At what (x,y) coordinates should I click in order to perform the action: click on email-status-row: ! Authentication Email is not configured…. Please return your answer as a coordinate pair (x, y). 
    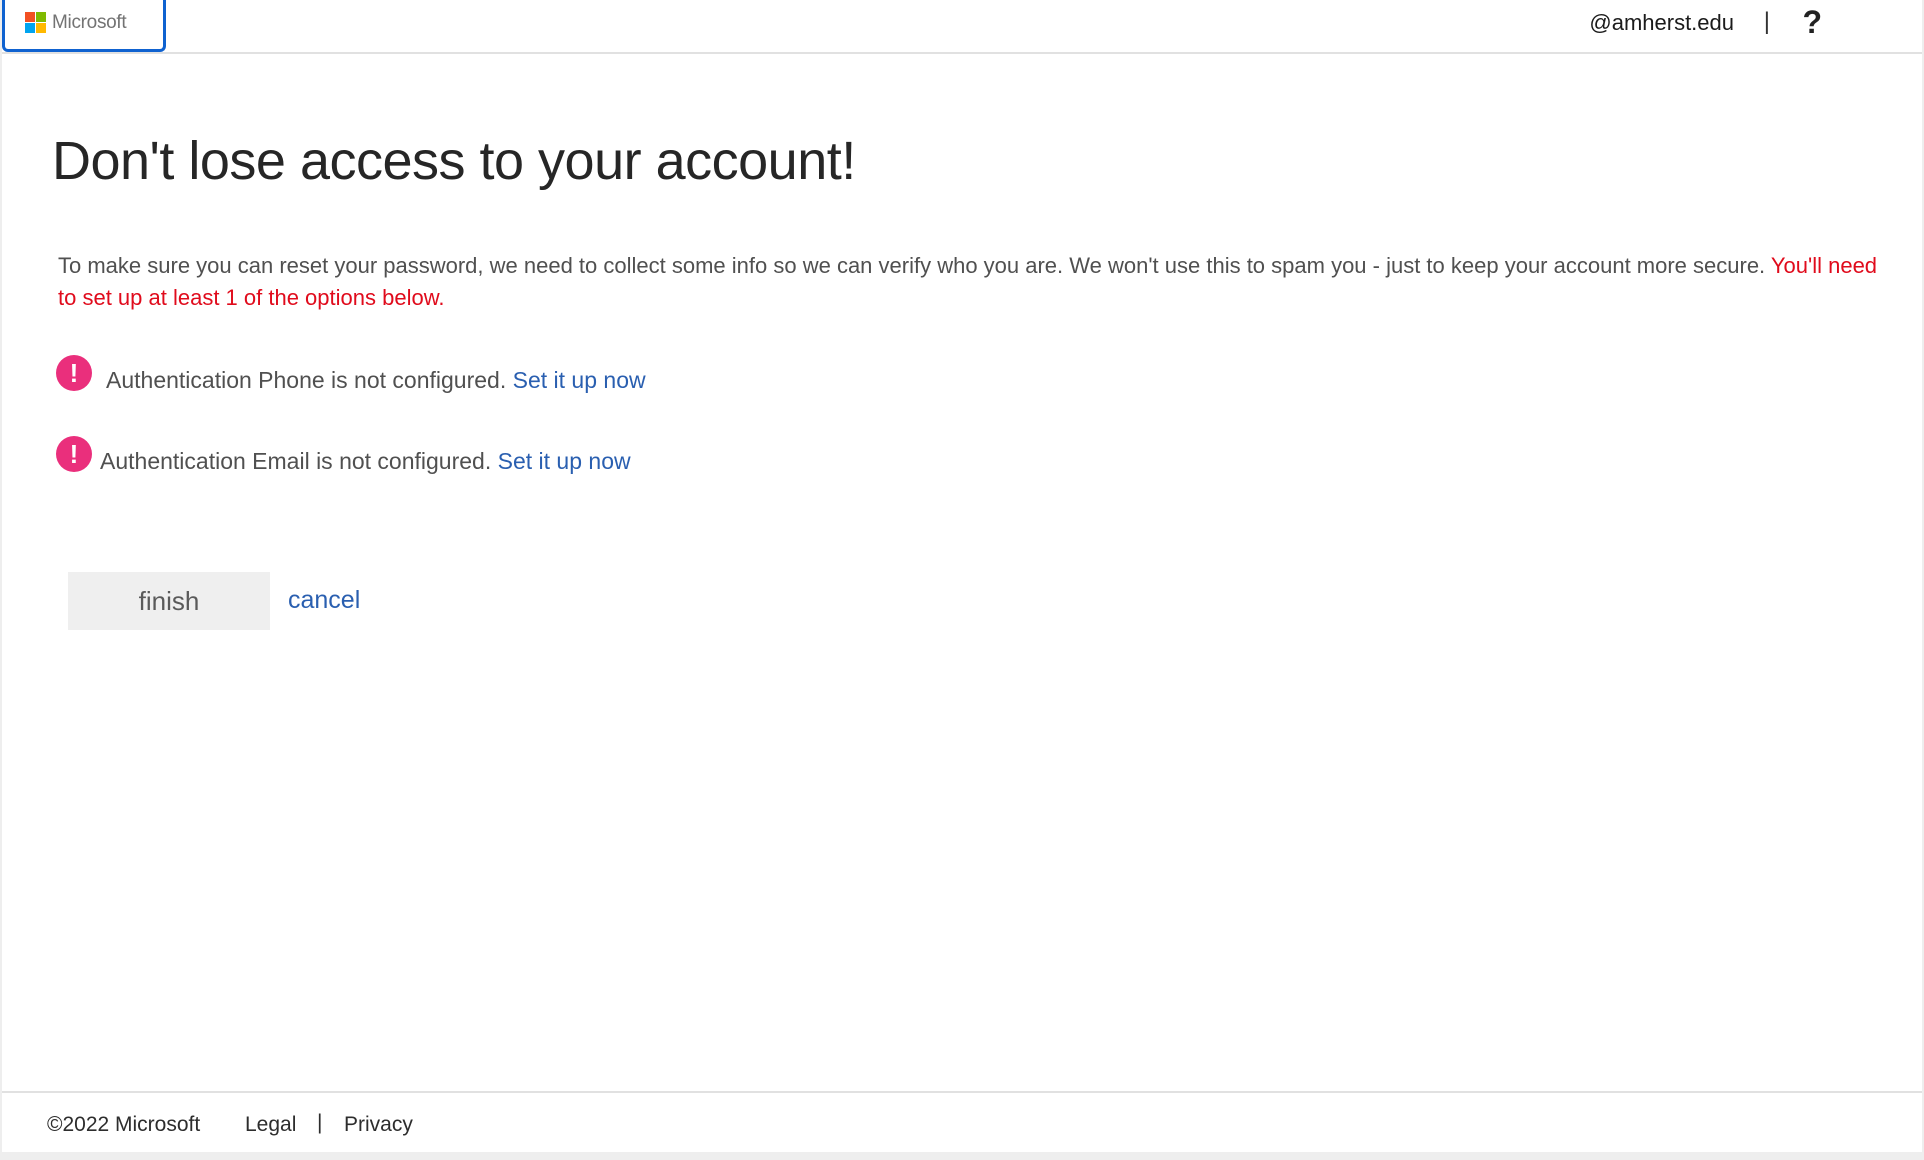
    Looking at the image, I should click on (343, 455).